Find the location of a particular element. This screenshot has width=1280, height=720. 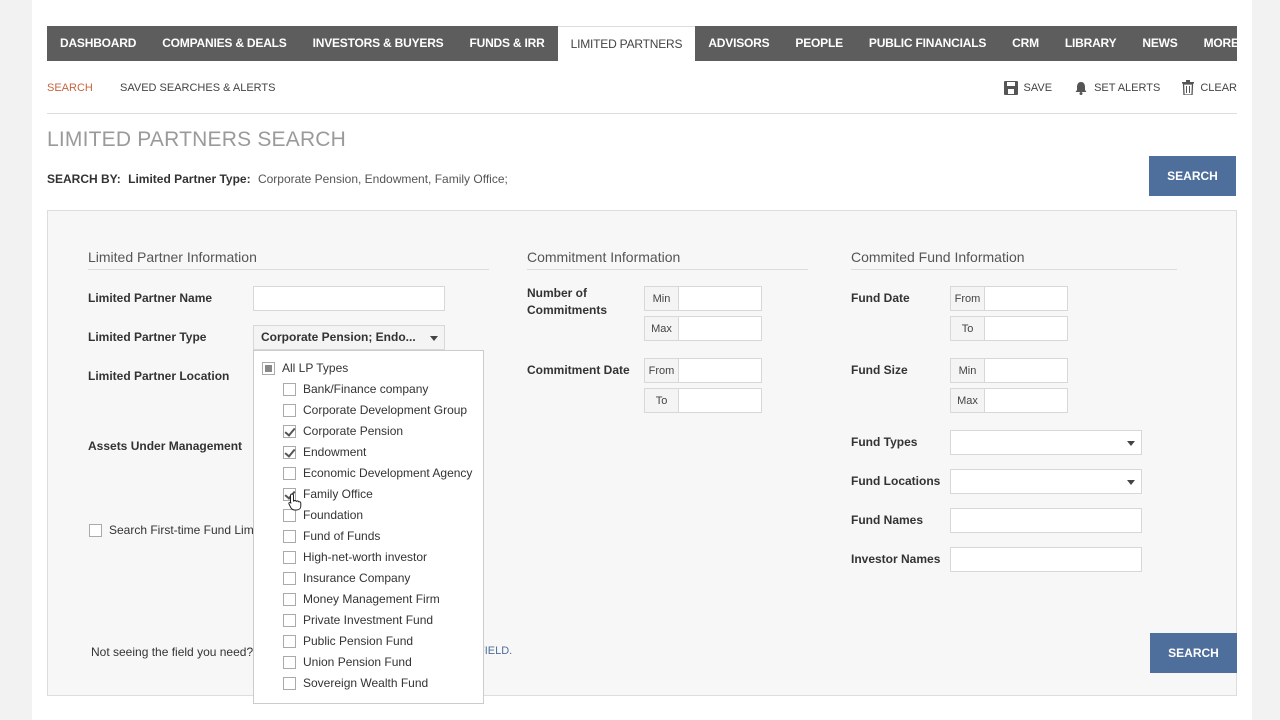

dropdown-option: Private Investment Fund is located at coordinates (358, 620).